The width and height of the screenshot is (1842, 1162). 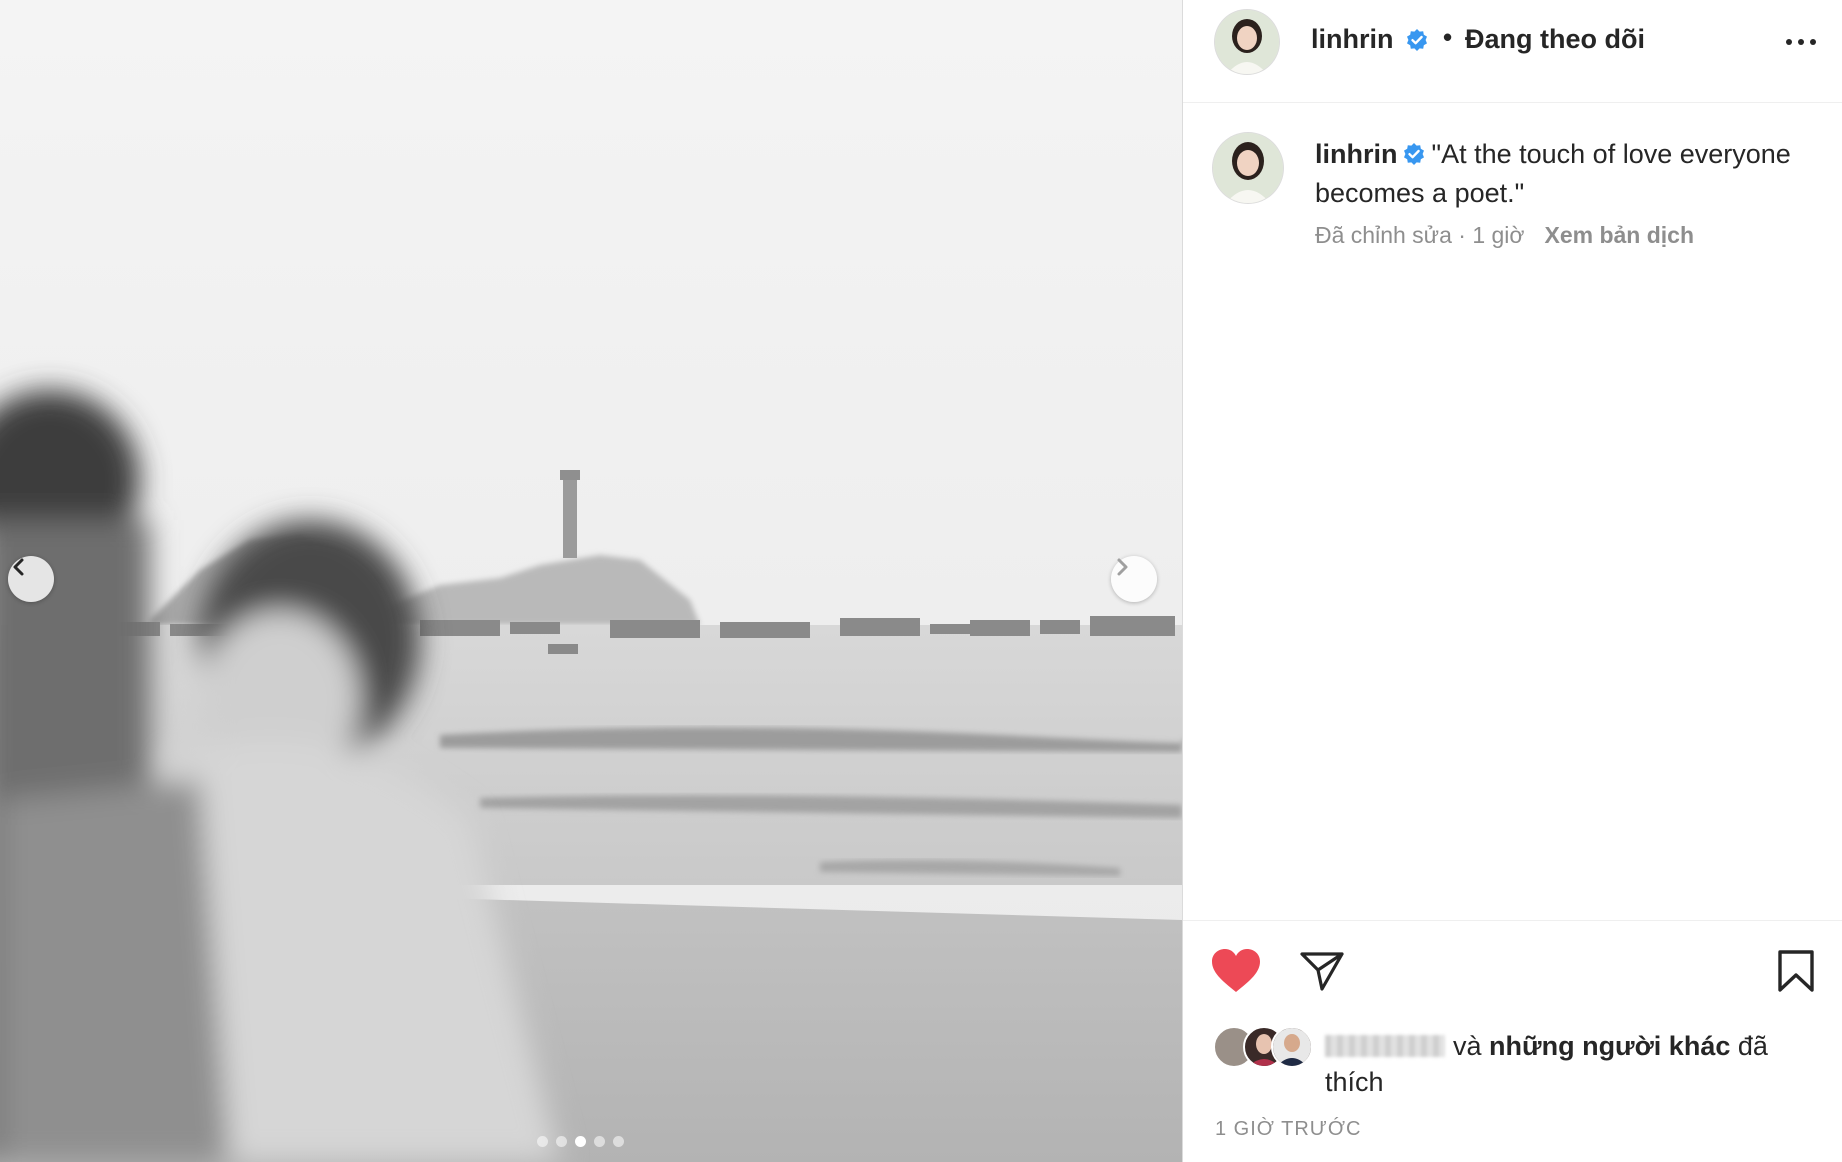 I want to click on likes-summary: và những người khác đã thích, so click(x=1575, y=1064).